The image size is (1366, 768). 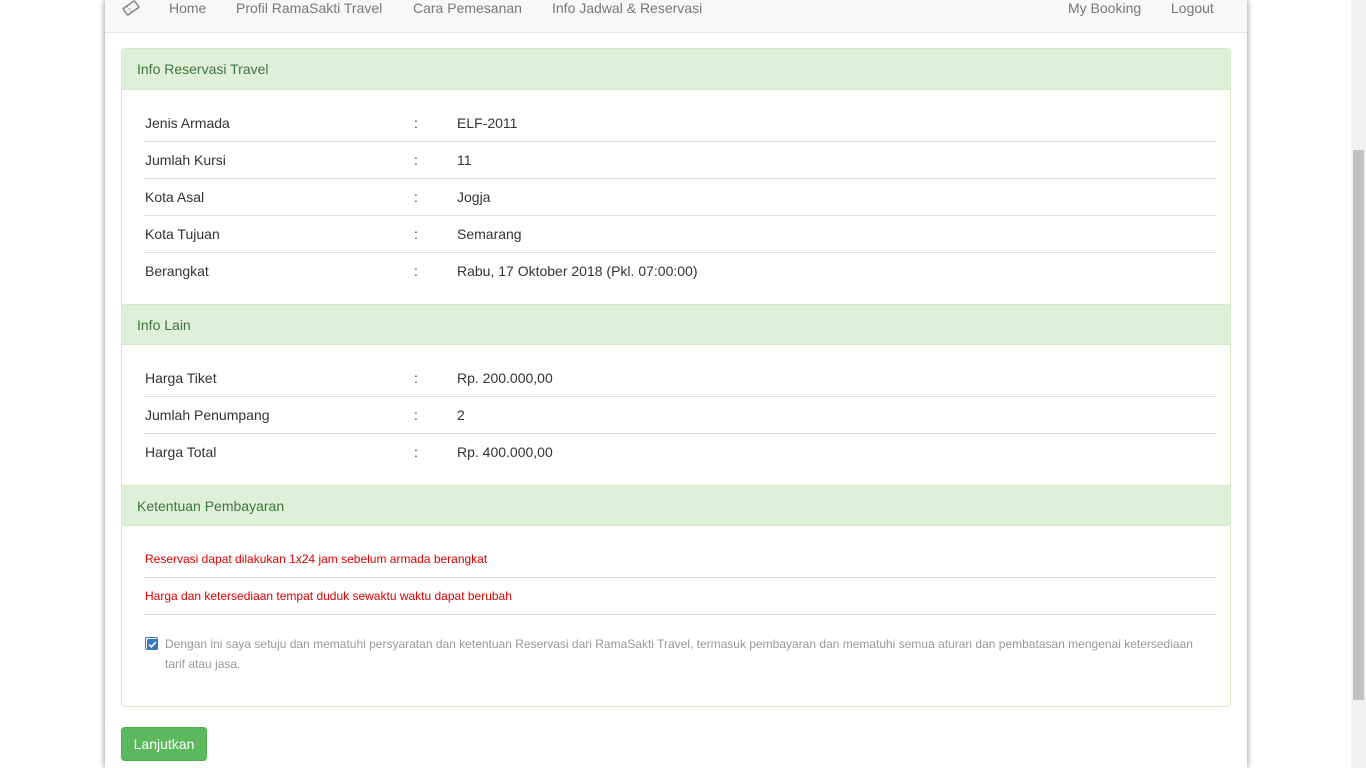 What do you see at coordinates (487, 123) in the screenshot?
I see `row-value: ELF-2011` at bounding box center [487, 123].